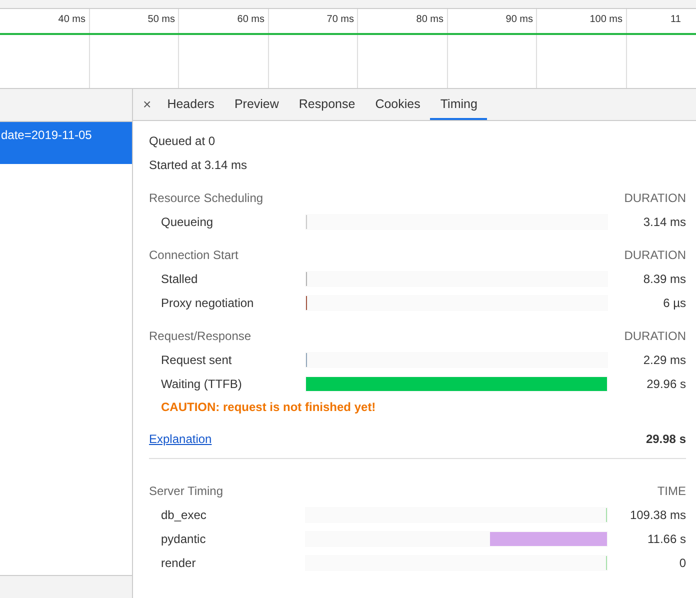 The height and width of the screenshot is (598, 696). What do you see at coordinates (72, 20) in the screenshot?
I see `tick-label: 40 ms` at bounding box center [72, 20].